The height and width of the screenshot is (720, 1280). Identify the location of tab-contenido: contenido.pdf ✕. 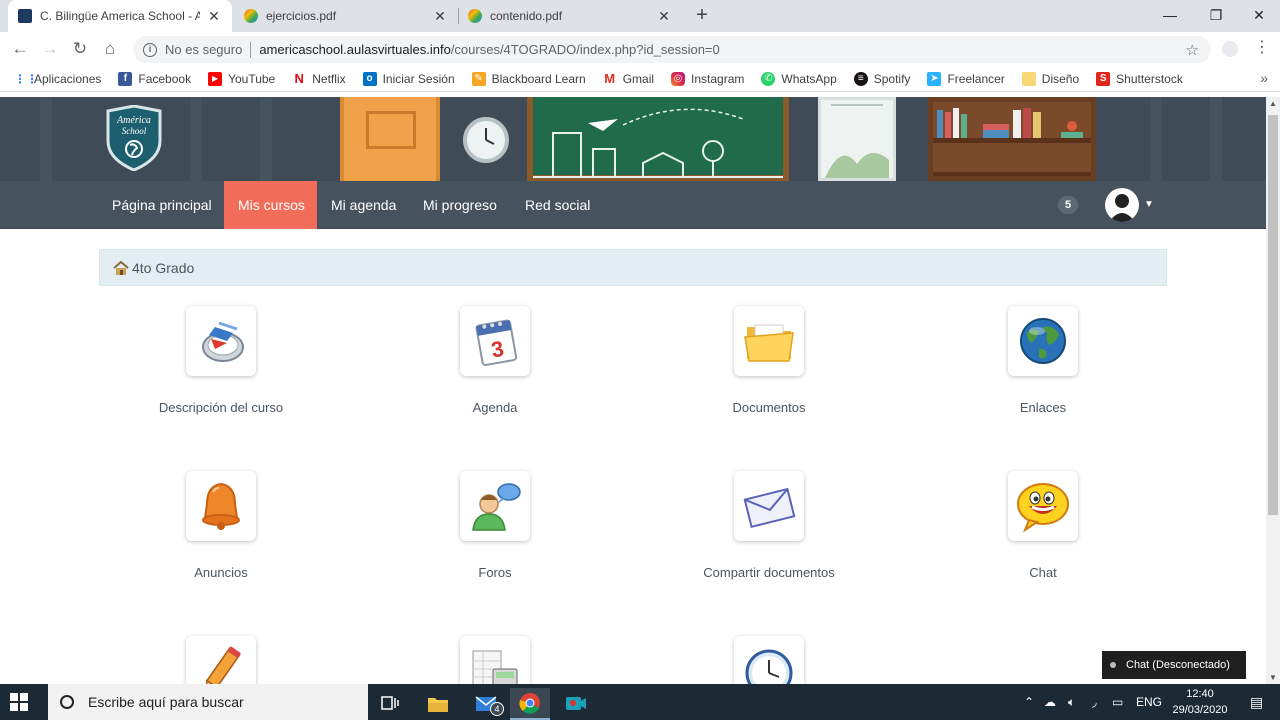
(570, 16).